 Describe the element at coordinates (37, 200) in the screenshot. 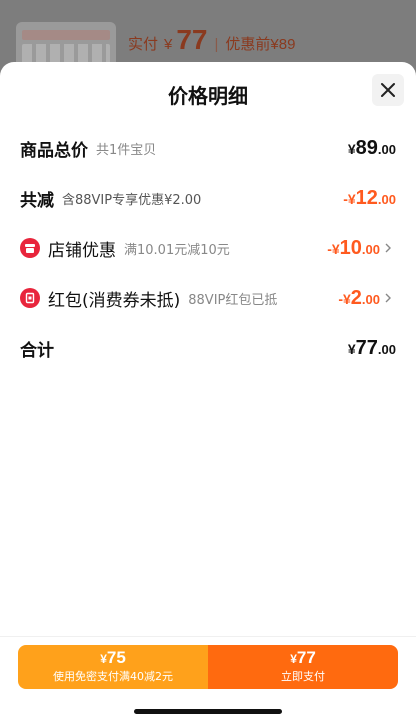

I see `row-label: 共减` at that location.